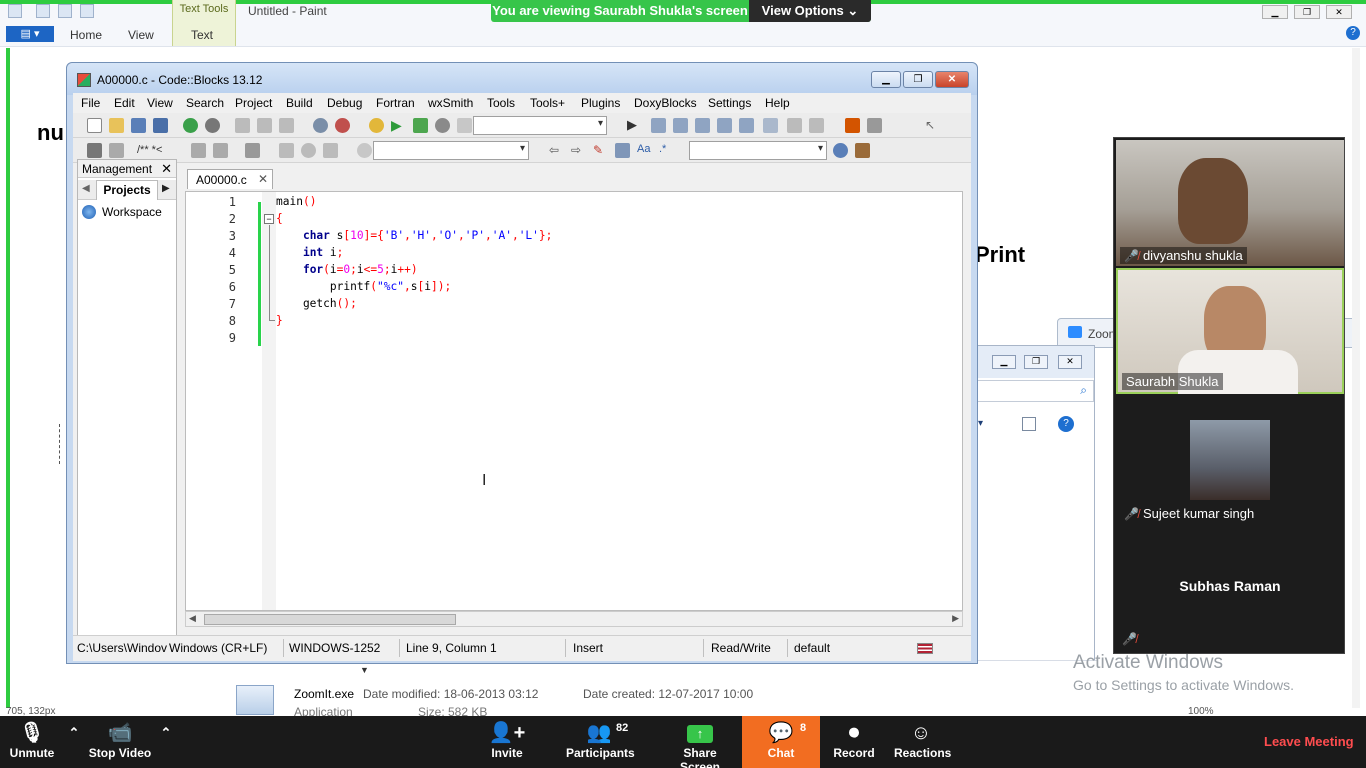 The width and height of the screenshot is (1366, 768). Describe the element at coordinates (264, 125) in the screenshot. I see `copy-icon` at that location.